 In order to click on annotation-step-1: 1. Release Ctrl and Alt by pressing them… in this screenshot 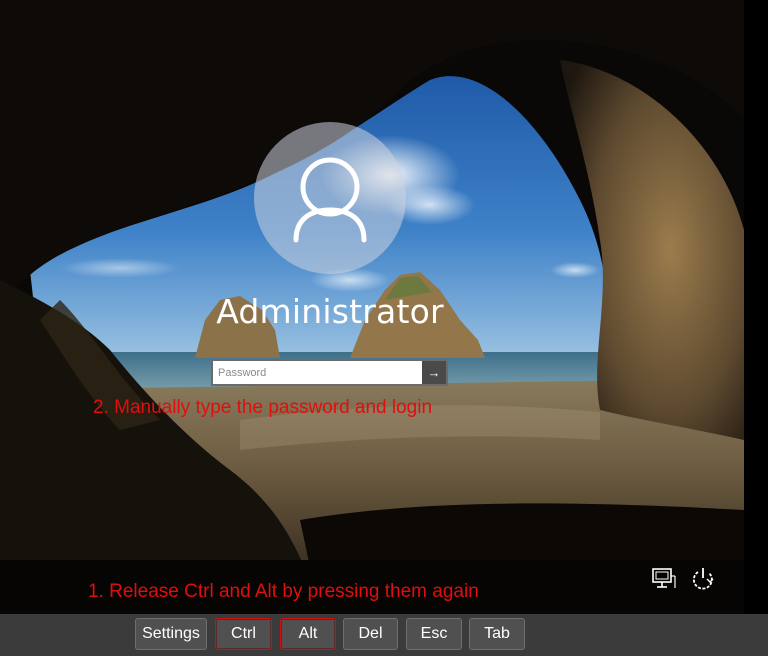, I will do `click(283, 591)`.